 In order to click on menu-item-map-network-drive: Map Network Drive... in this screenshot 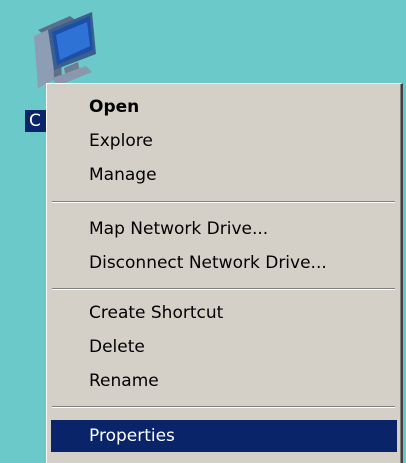, I will do `click(224, 229)`.